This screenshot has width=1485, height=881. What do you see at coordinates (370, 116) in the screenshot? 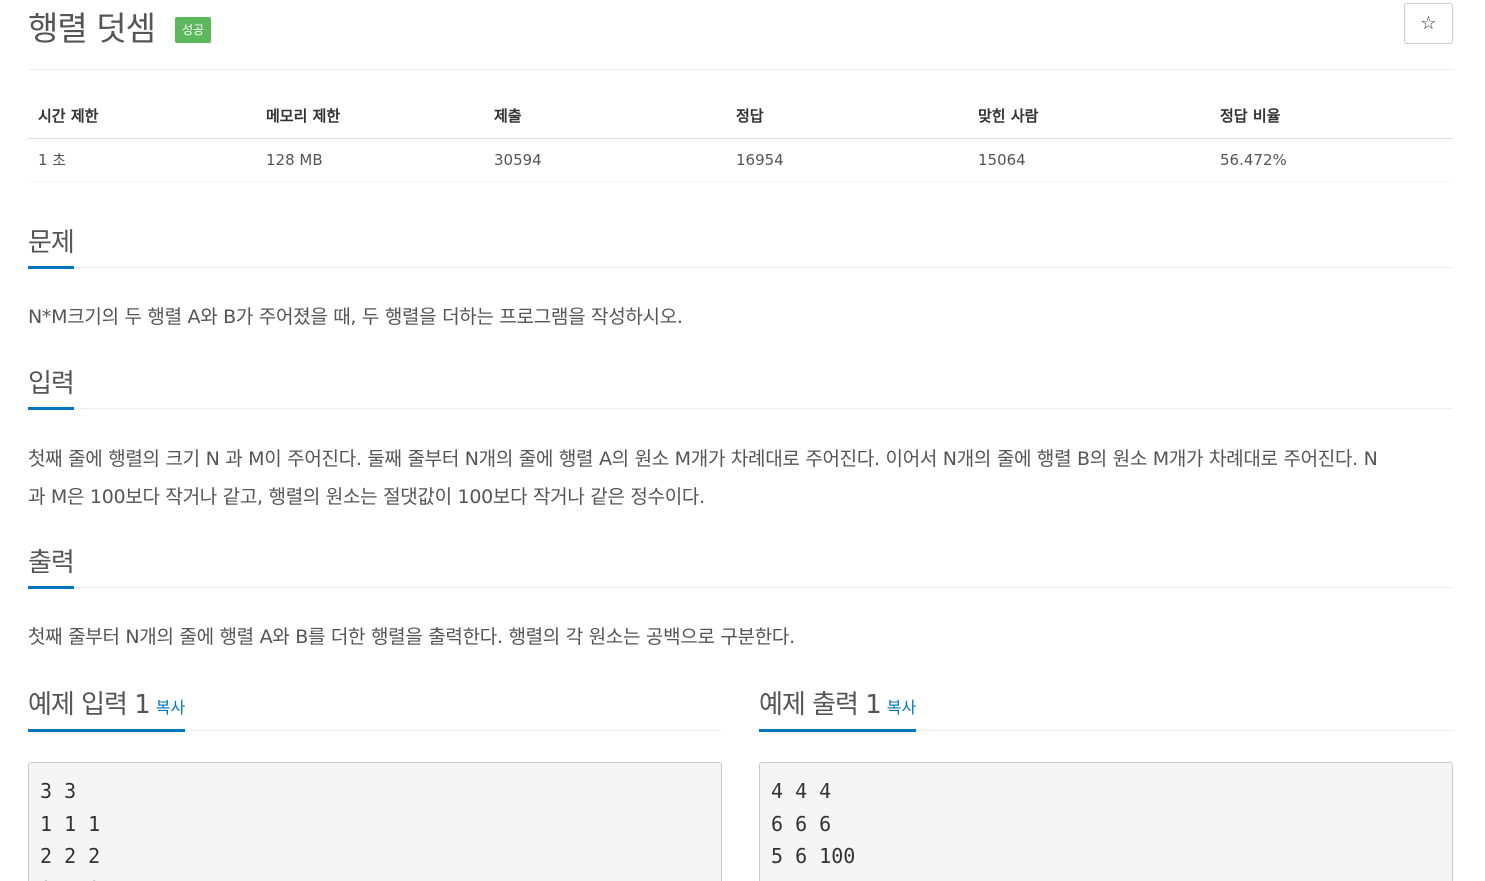
I see `header-memory-limit: 메모리 제한` at bounding box center [370, 116].